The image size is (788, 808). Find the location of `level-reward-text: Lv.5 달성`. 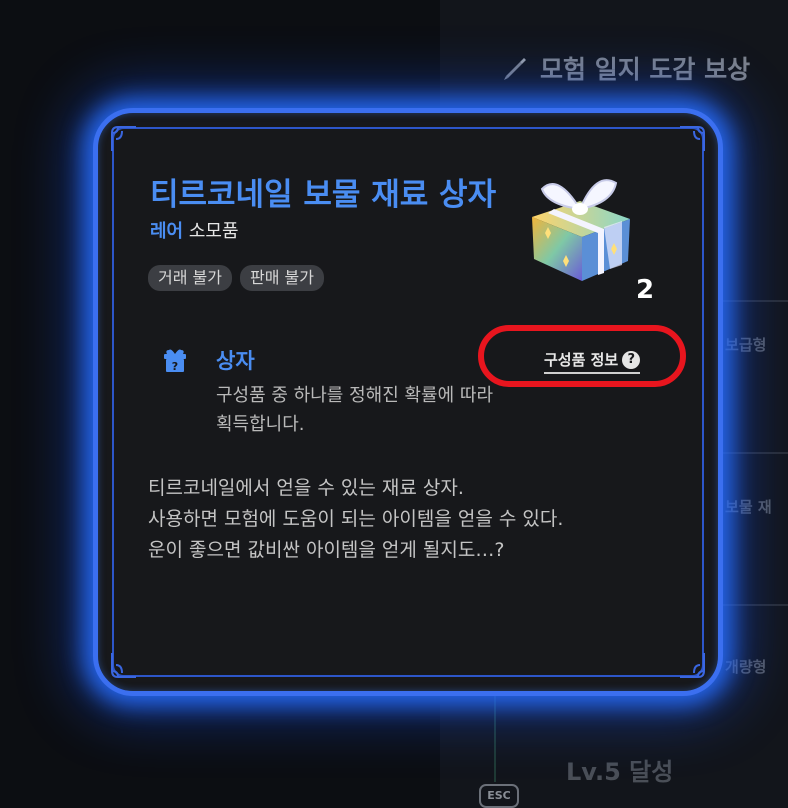

level-reward-text: Lv.5 달성 is located at coordinates (620, 772).